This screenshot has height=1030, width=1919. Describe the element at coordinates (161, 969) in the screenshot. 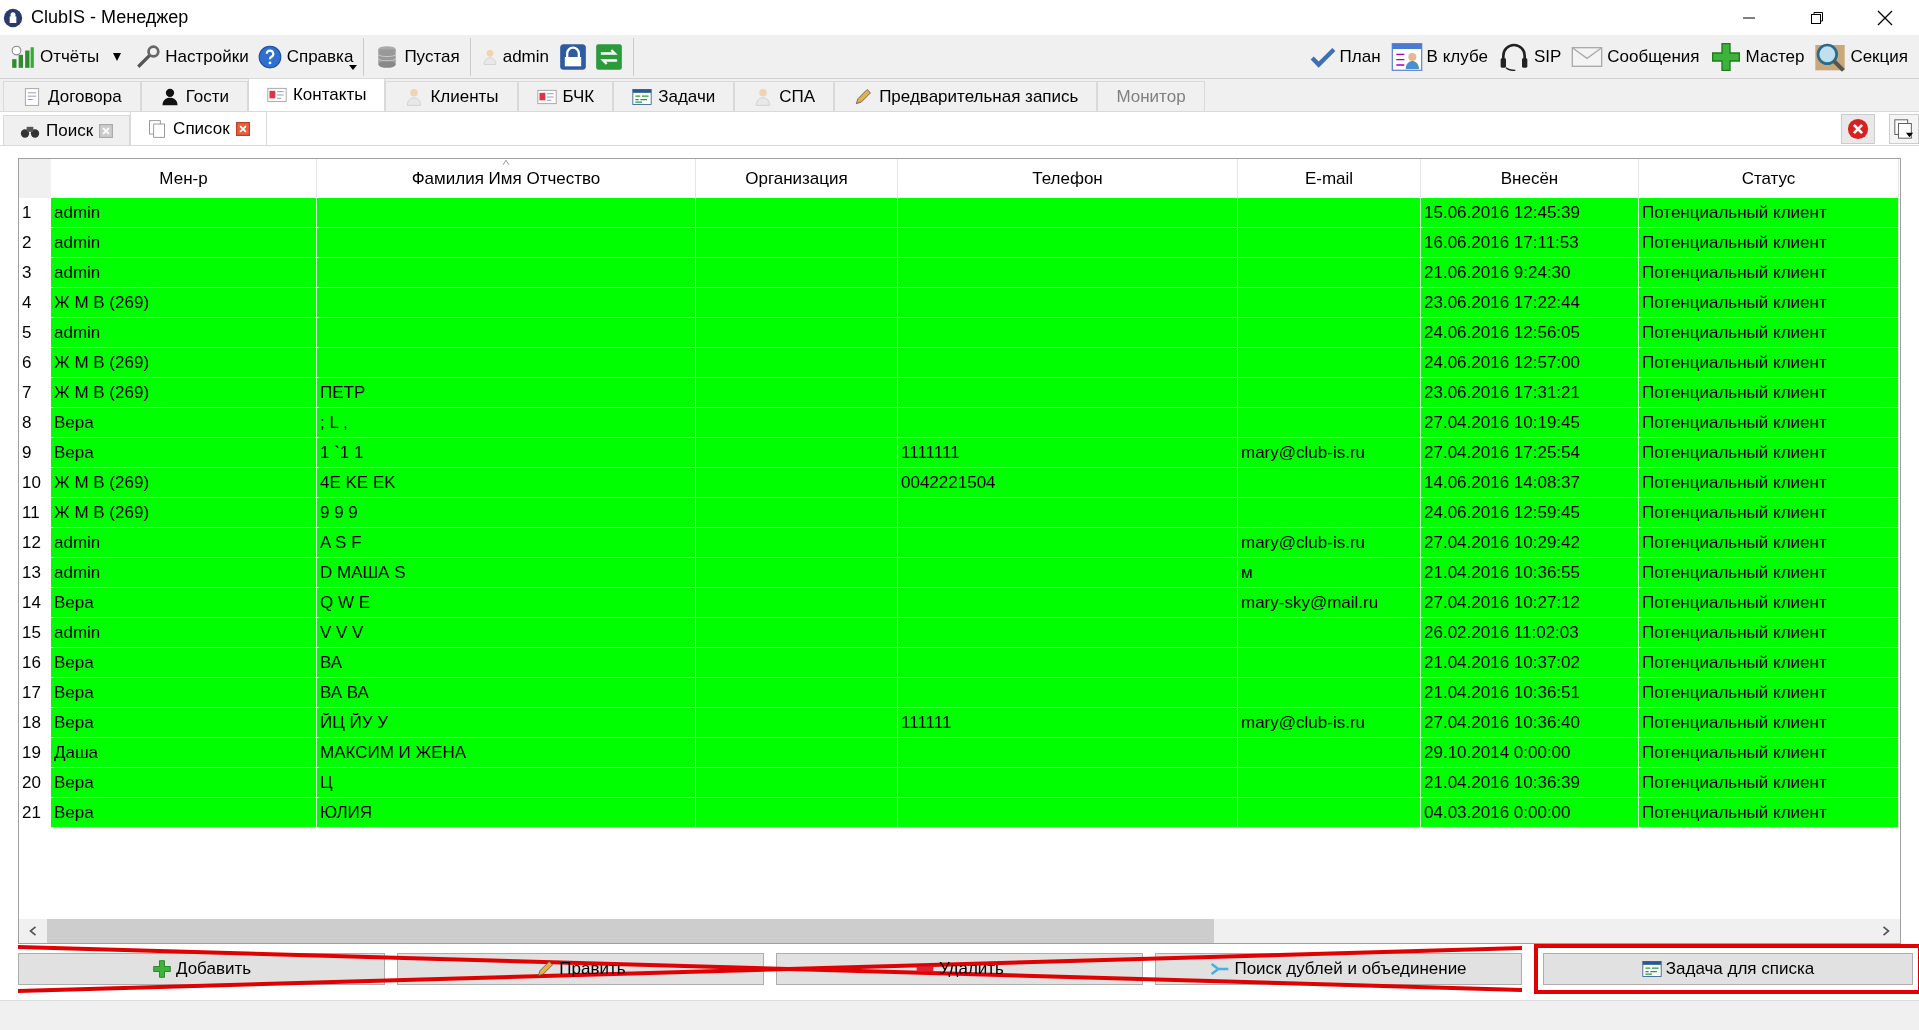

I see `plus-icon` at that location.